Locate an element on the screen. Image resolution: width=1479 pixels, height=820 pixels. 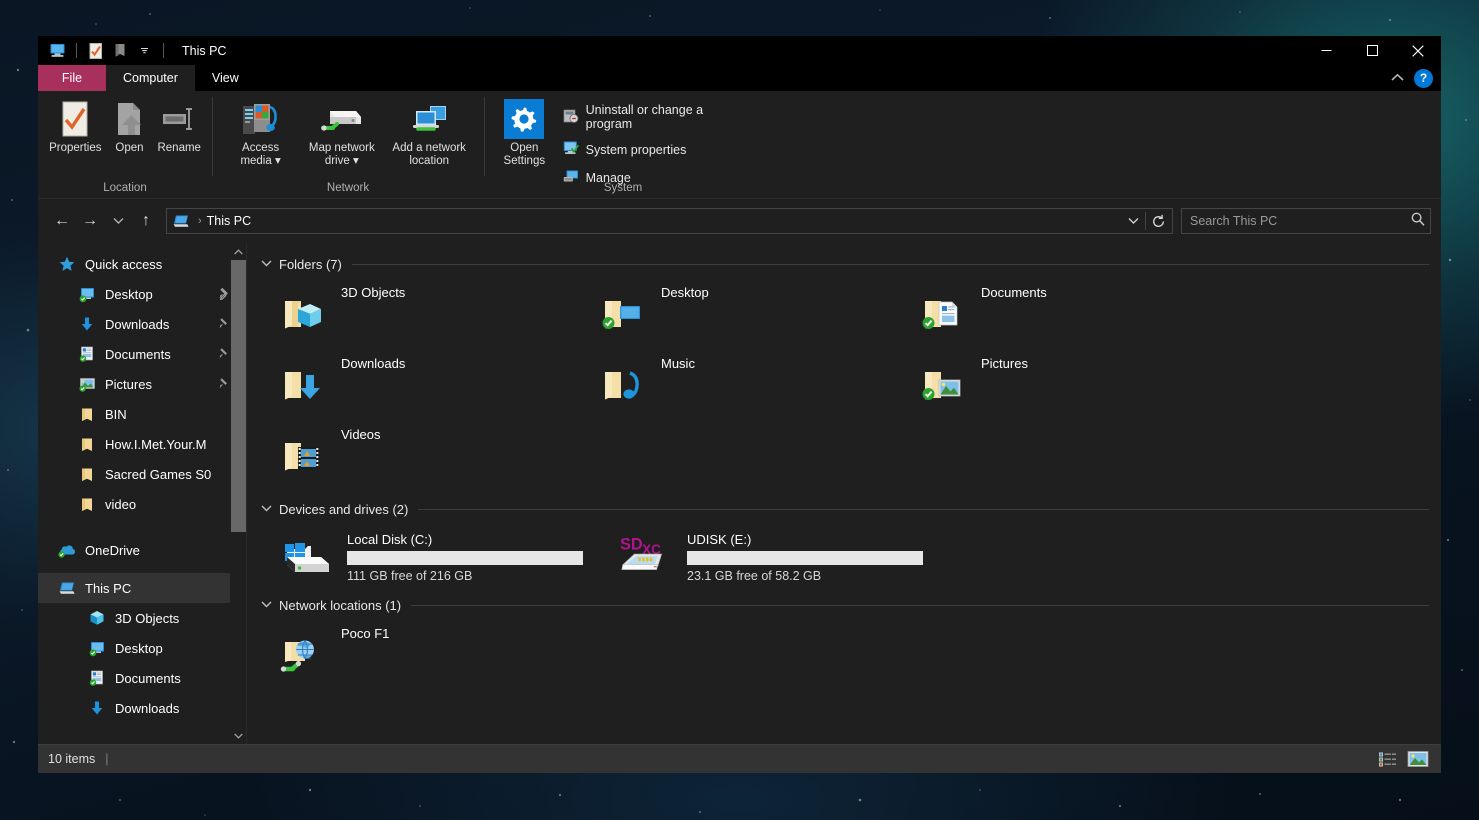
sidebar-item-this-pc: This PC is located at coordinates (142, 588).